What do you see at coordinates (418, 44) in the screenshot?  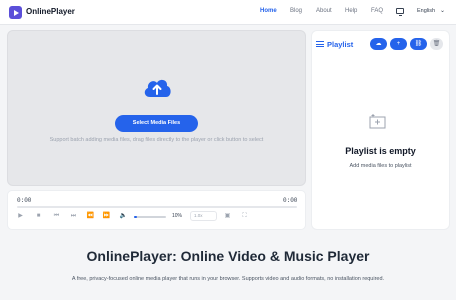 I see `link-button: ⛓` at bounding box center [418, 44].